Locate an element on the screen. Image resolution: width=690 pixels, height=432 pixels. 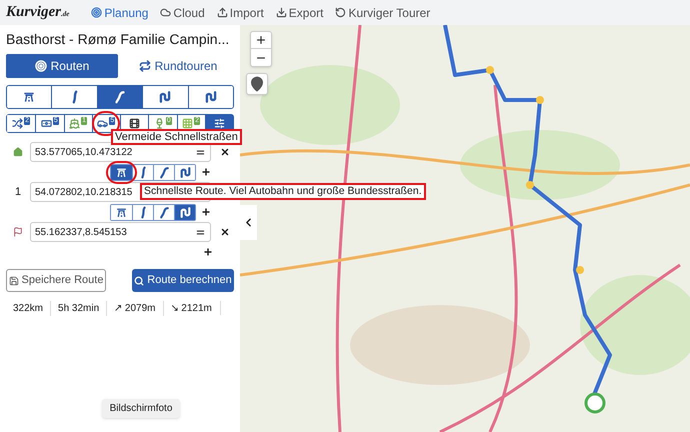
car-icon is located at coordinates (102, 123).